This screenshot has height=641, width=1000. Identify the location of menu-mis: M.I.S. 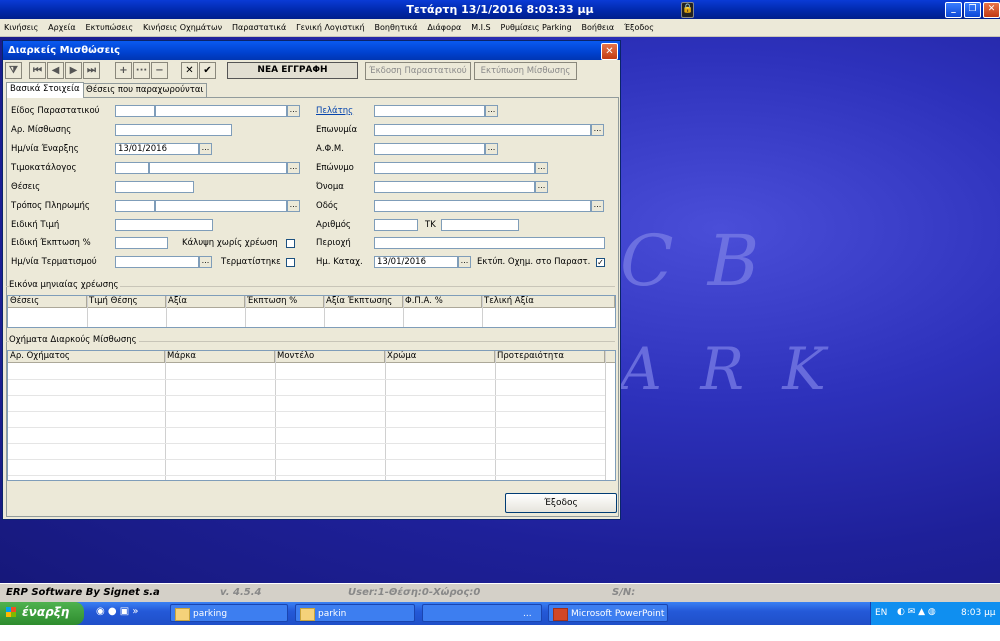
(480, 25).